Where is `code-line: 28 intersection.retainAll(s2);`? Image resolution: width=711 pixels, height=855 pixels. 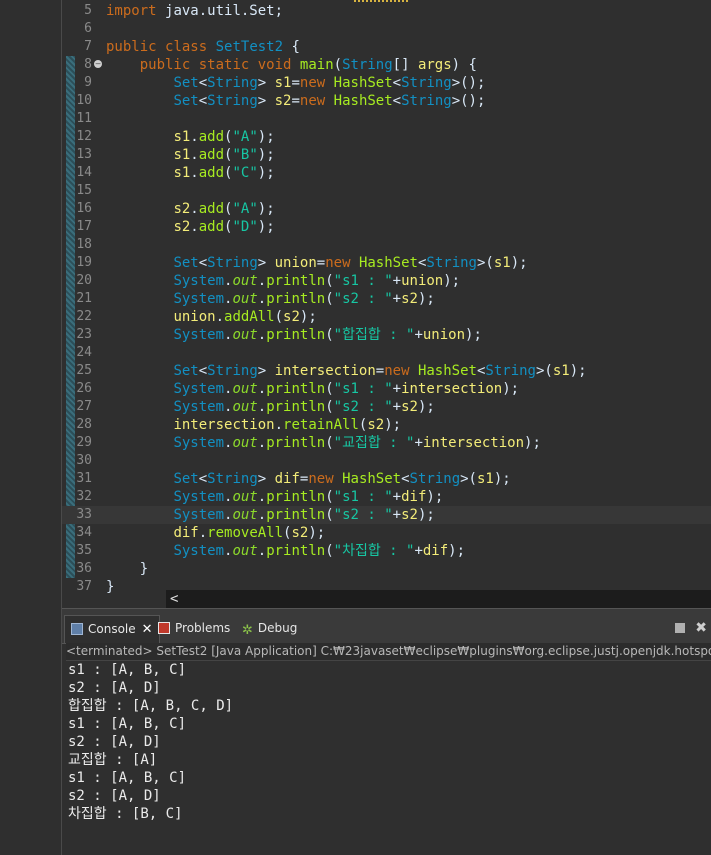 code-line: 28 intersection.retainAll(s2); is located at coordinates (386, 425).